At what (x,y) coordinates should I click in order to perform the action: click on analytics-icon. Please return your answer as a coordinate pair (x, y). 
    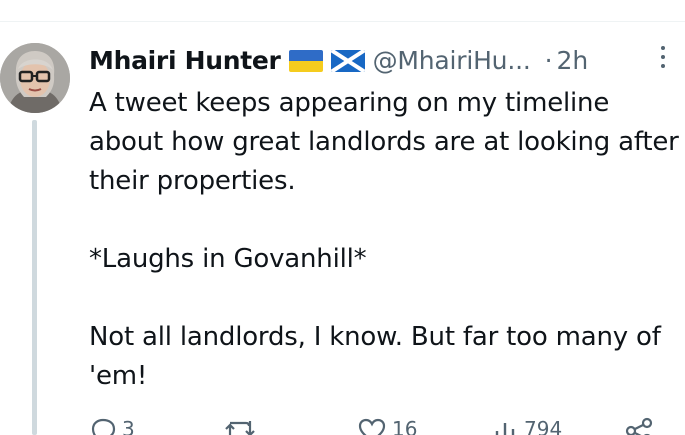
    Looking at the image, I should click on (505, 429).